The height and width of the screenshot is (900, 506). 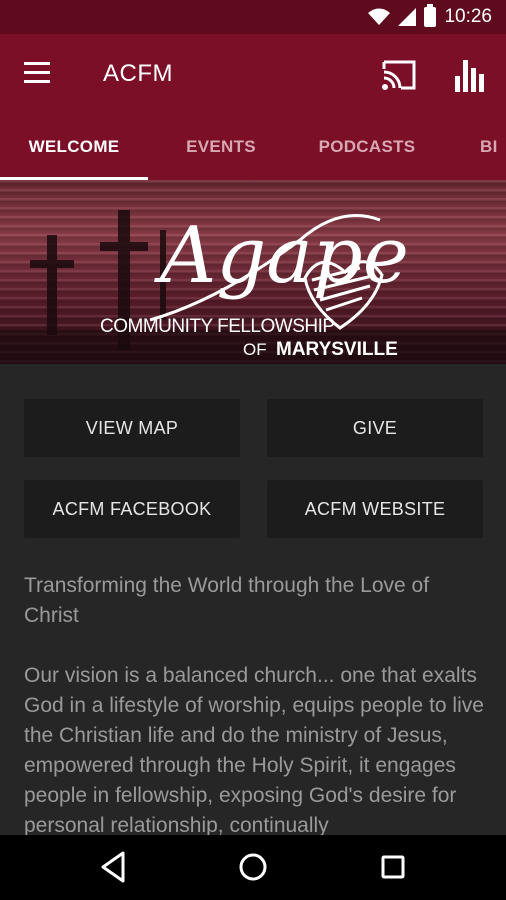 What do you see at coordinates (337, 349) in the screenshot?
I see `logo-line2-name: MARYSVILLE` at bounding box center [337, 349].